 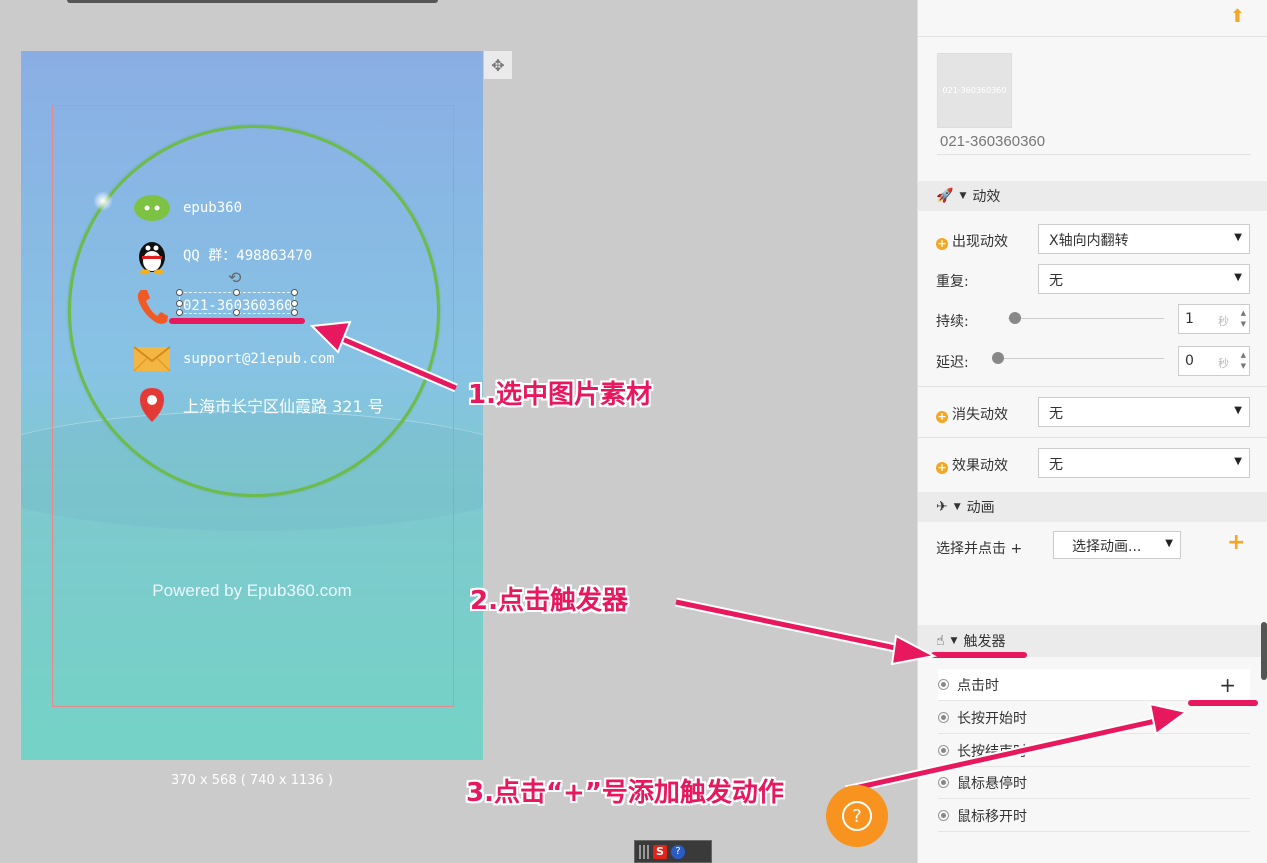 What do you see at coordinates (644, 851) in the screenshot?
I see `grip-icon` at bounding box center [644, 851].